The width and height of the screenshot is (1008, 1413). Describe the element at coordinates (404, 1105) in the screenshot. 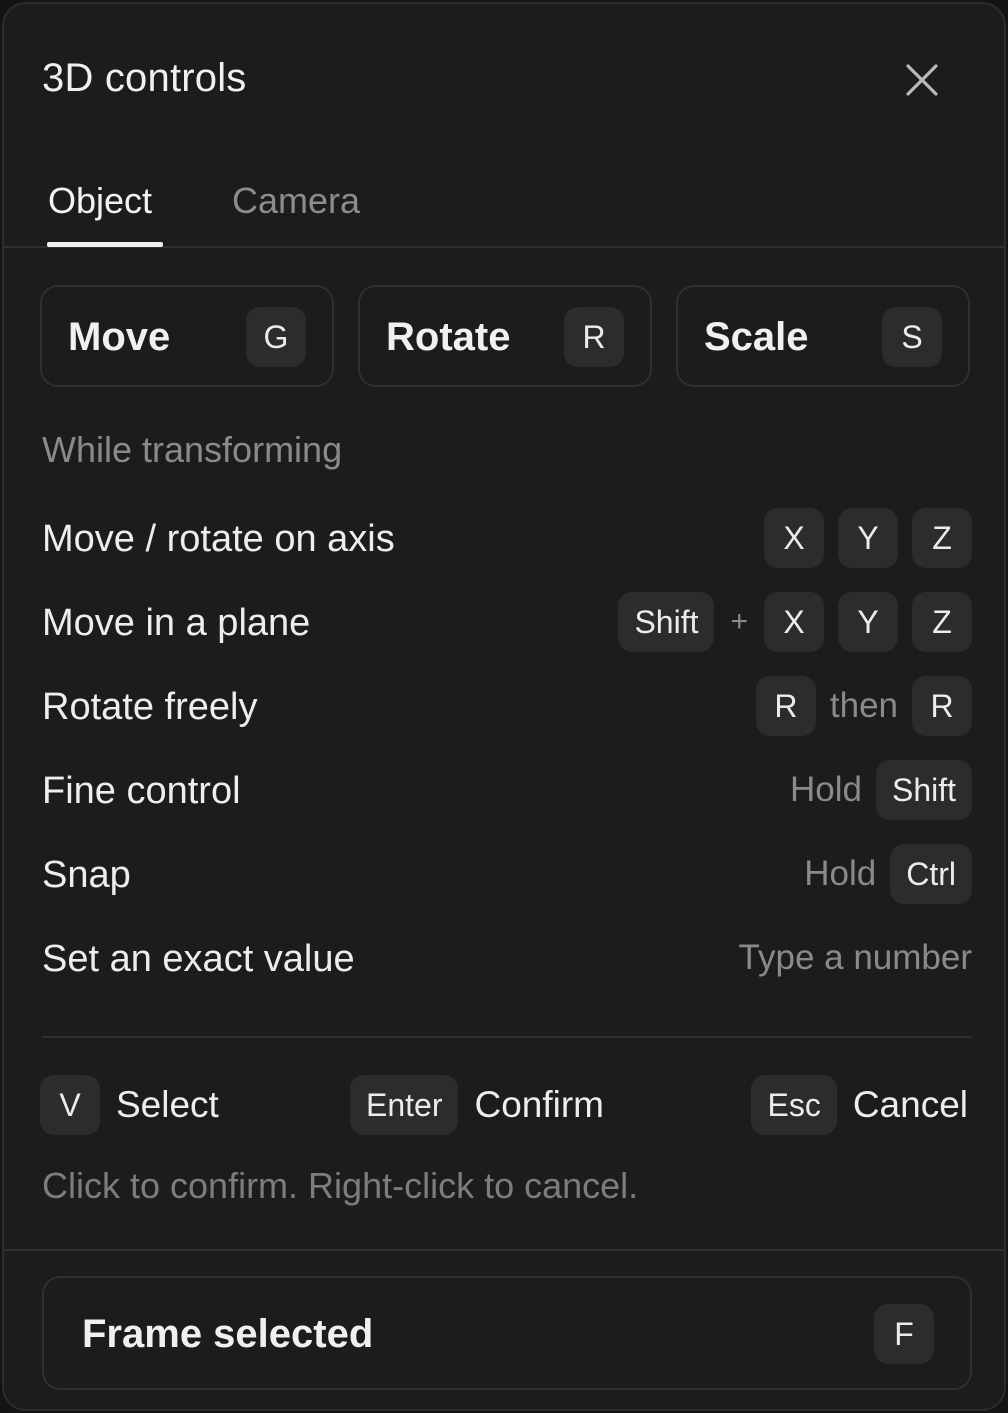

I see `shortcut-key: Enter` at that location.